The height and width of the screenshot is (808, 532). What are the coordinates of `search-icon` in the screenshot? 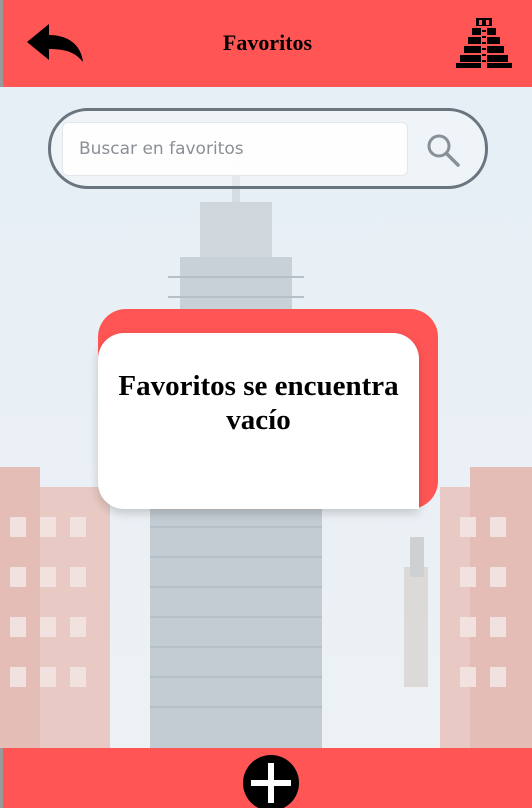 It's located at (443, 150).